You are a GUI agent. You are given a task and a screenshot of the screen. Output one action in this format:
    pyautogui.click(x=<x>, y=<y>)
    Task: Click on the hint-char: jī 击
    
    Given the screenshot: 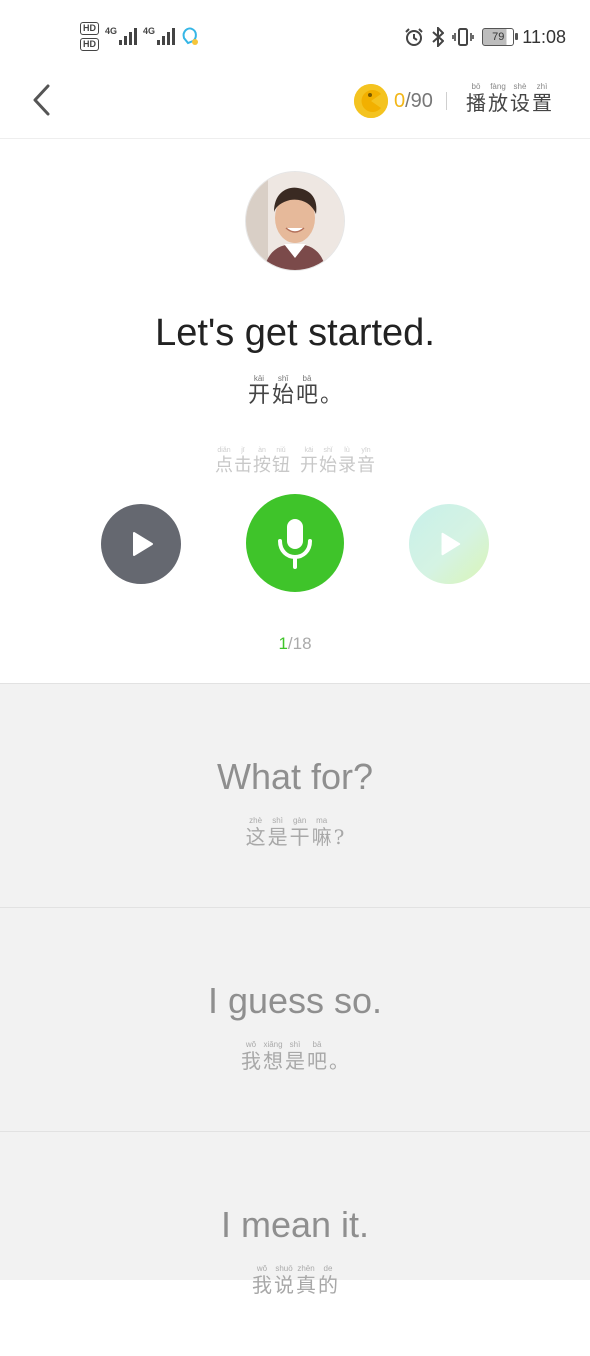 What is the action you would take?
    pyautogui.click(x=243, y=461)
    